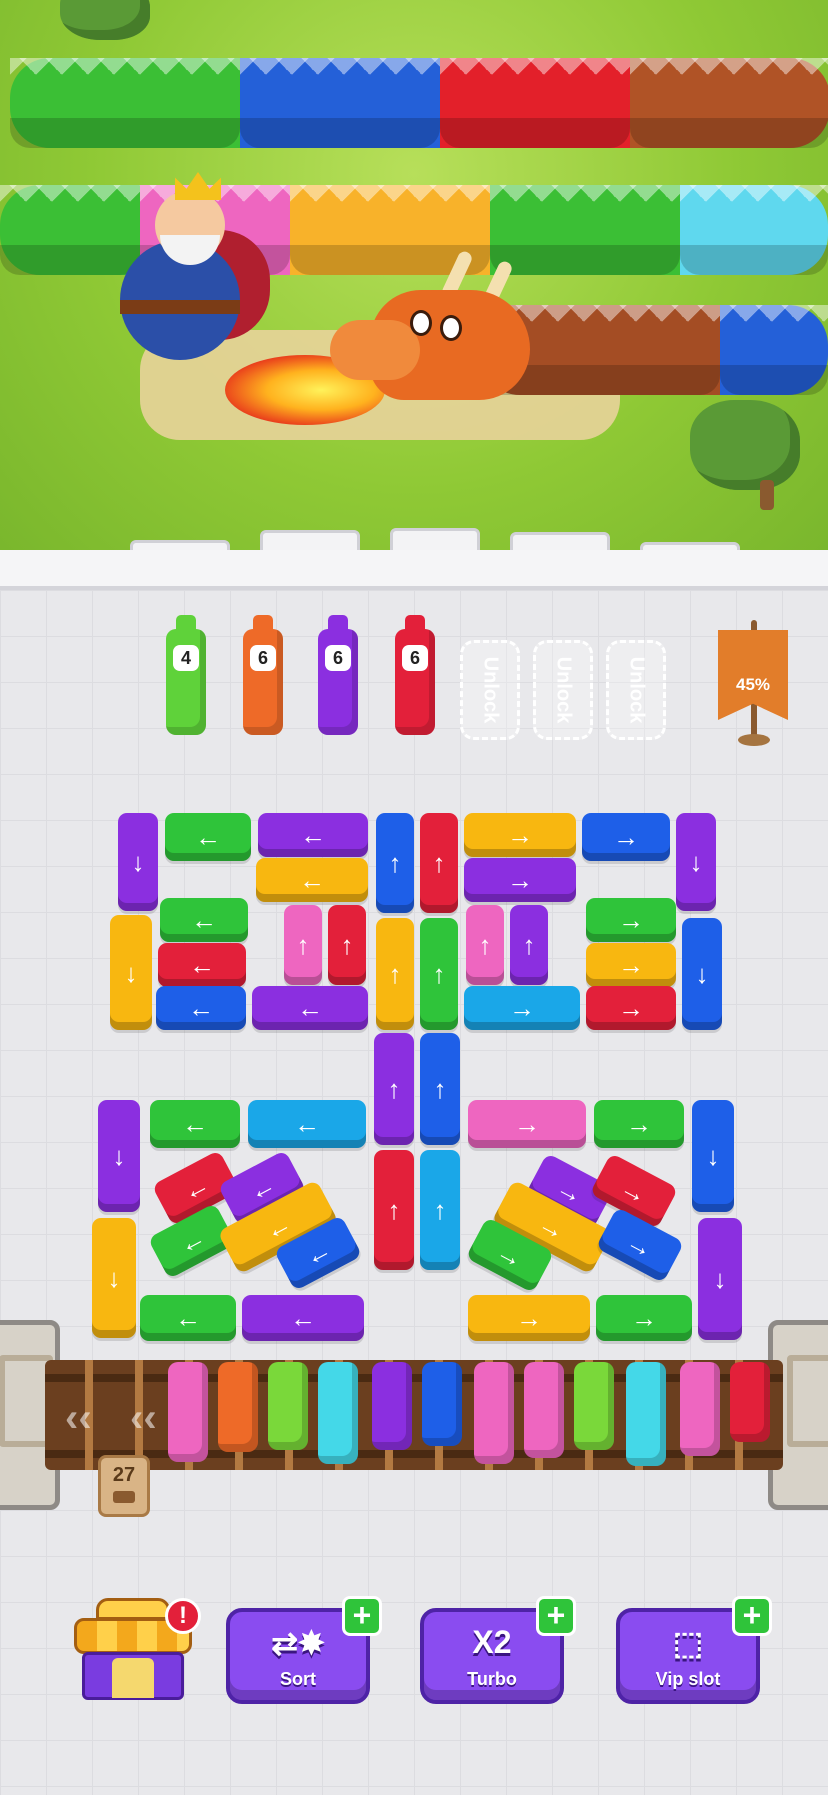 Image resolution: width=828 pixels, height=1795 pixels. What do you see at coordinates (694, 1650) in the screenshot?
I see `vip-slot-button: ⬚ Vip slot +` at bounding box center [694, 1650].